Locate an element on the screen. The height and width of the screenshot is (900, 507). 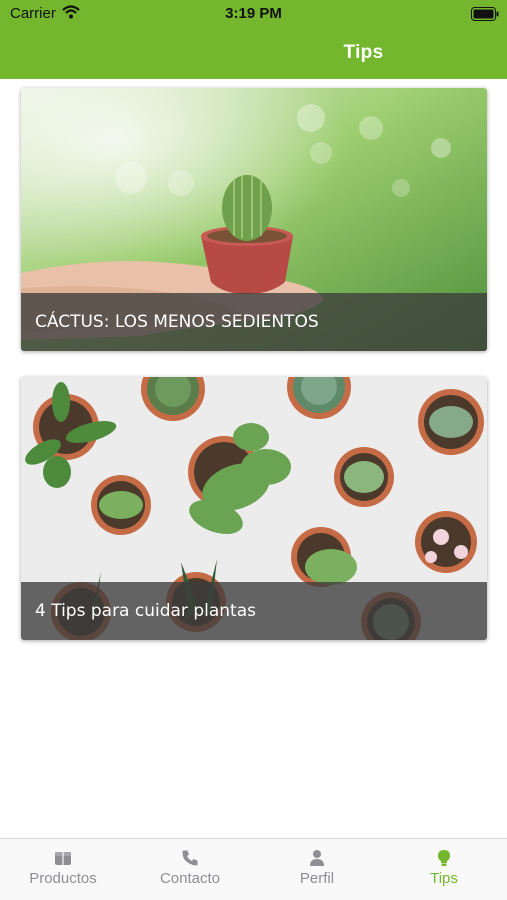
tab-tips: Tips is located at coordinates (444, 869).